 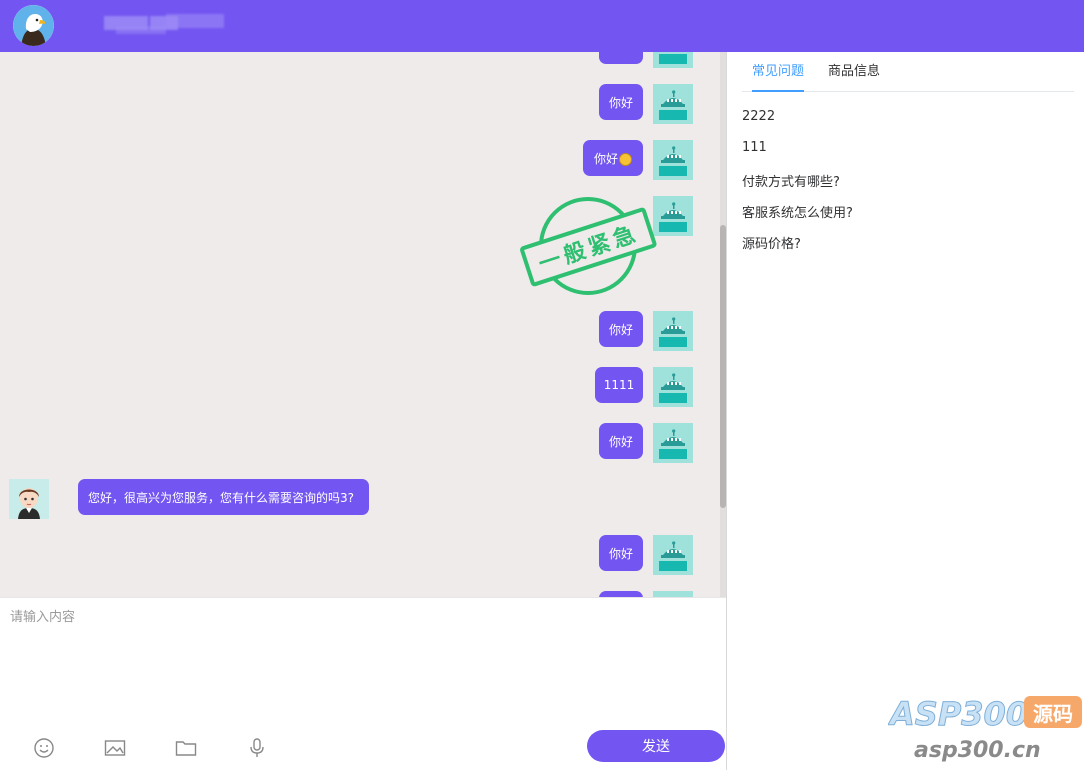 I want to click on tab-product-info: 商品信息, so click(x=854, y=72).